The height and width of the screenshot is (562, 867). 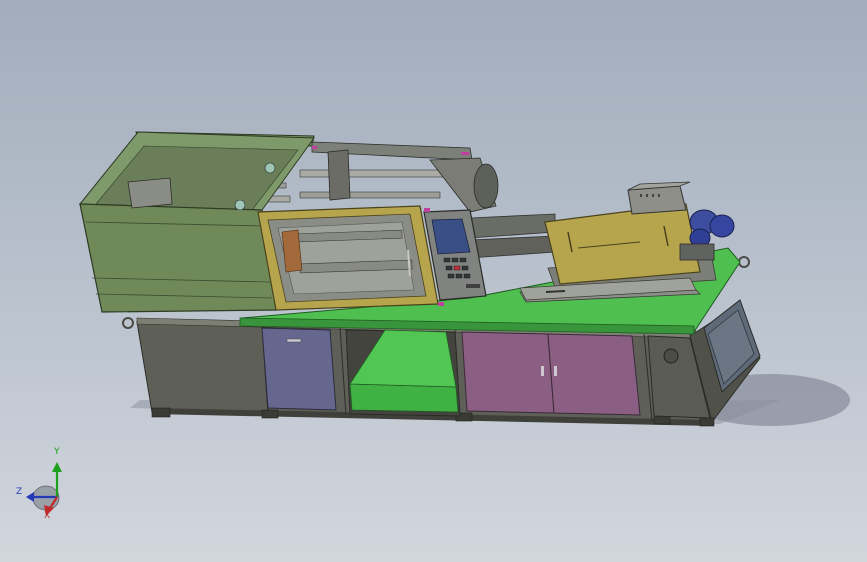 I want to click on purple-cabinet-door-left, so click(x=508, y=372).